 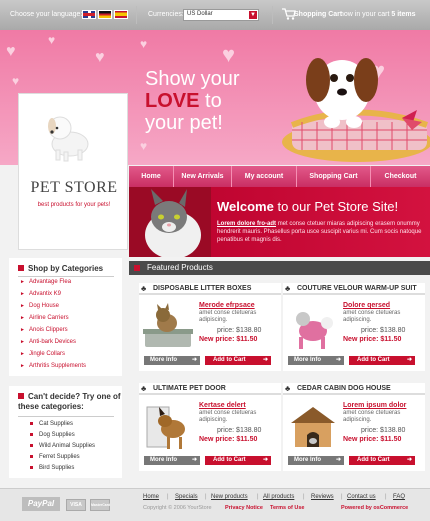 I want to click on supply-label: Cat Supplies, so click(x=56, y=424).